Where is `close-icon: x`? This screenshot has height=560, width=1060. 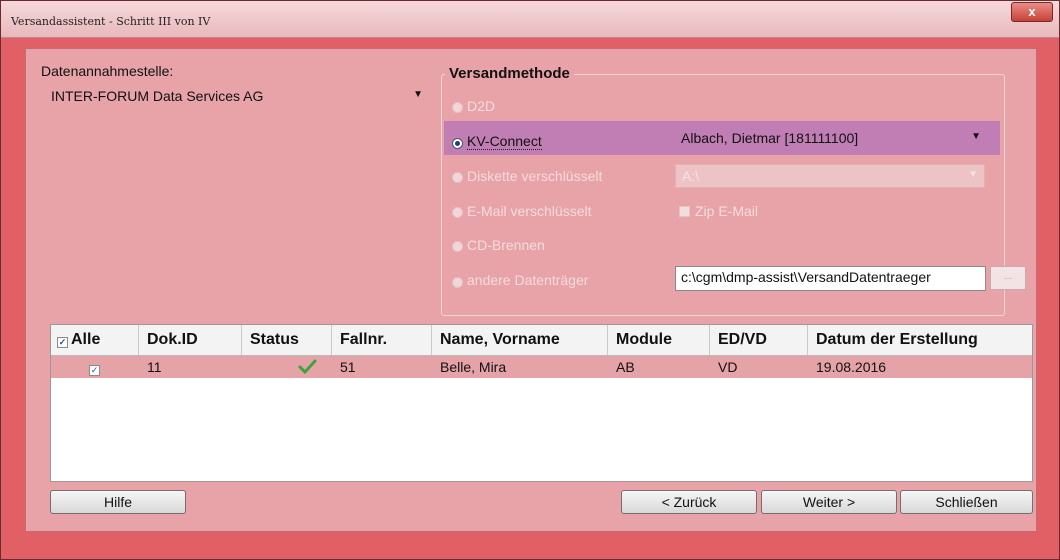
close-icon: x is located at coordinates (1032, 11).